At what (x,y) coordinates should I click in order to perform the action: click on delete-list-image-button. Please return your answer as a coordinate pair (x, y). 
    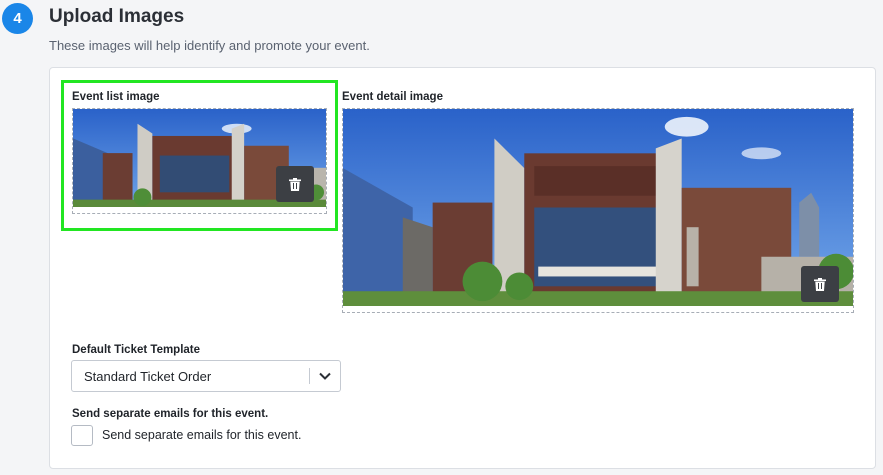
    Looking at the image, I should click on (295, 184).